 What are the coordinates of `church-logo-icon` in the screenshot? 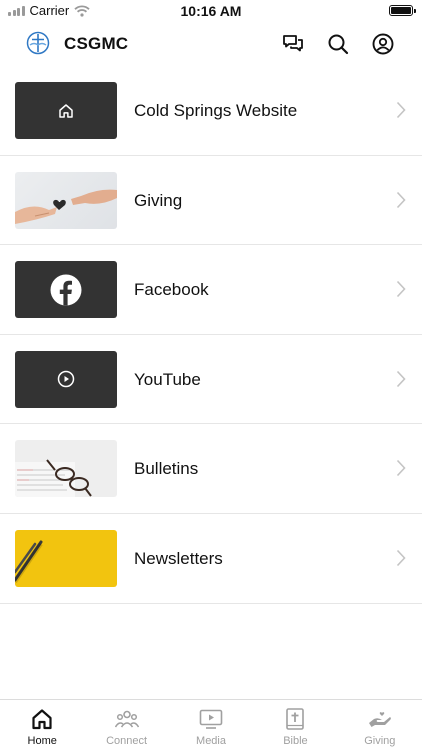 It's located at (38, 43).